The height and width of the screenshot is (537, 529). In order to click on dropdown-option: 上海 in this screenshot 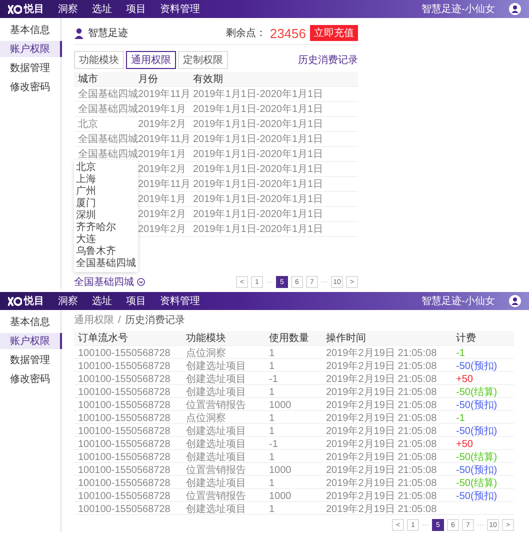, I will do `click(106, 180)`.